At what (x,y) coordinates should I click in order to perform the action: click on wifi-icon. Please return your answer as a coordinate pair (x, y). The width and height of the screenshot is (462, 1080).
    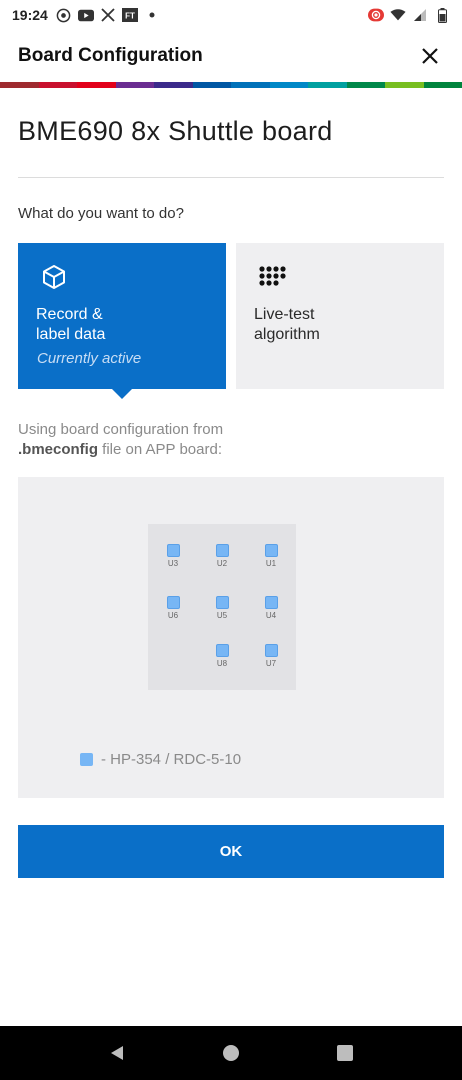
    Looking at the image, I should click on (398, 15).